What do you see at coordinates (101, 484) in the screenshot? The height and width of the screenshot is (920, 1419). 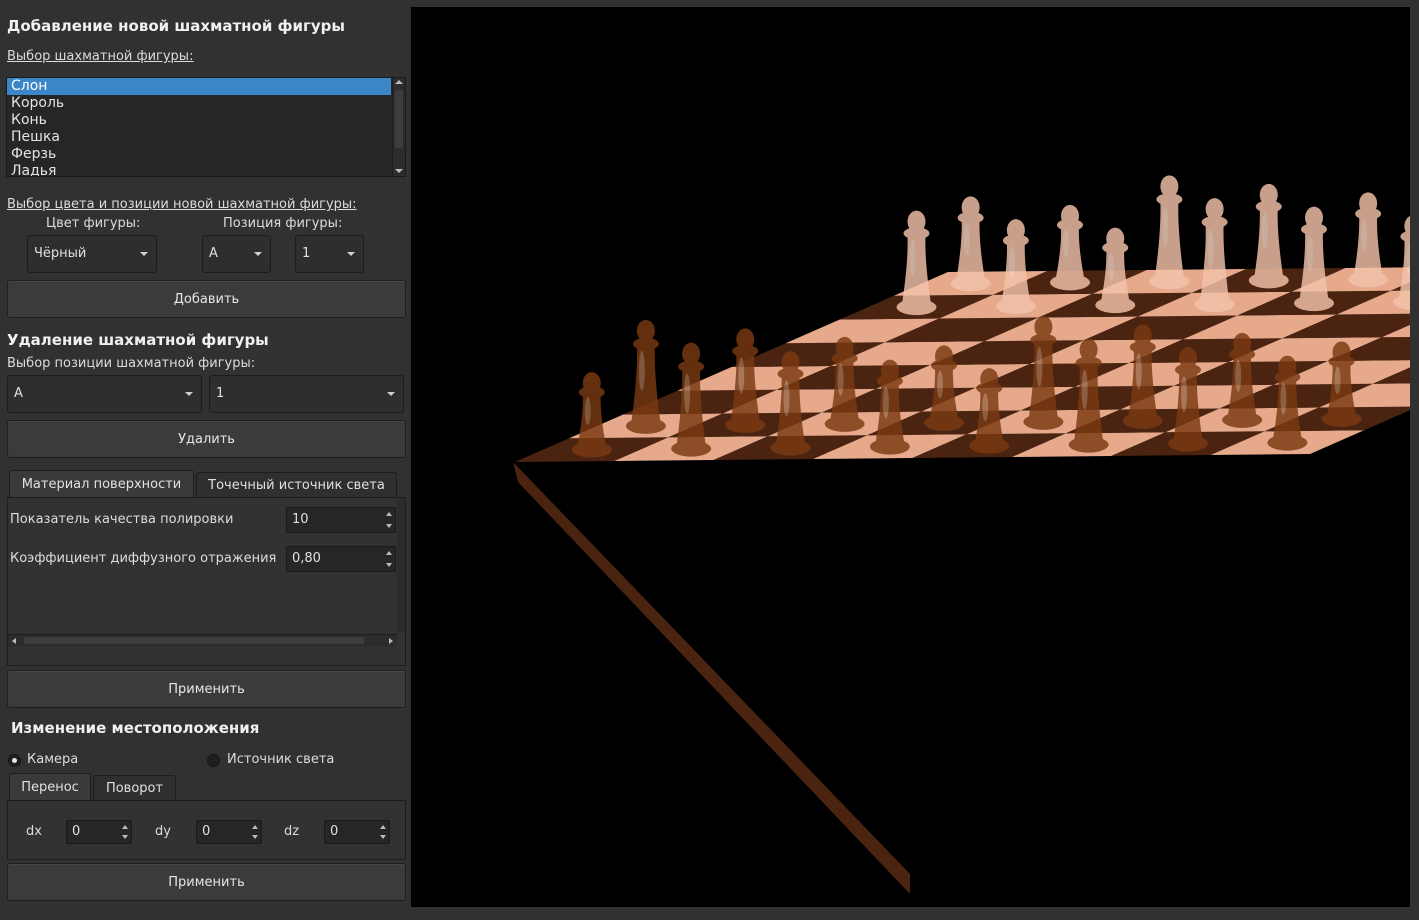 I see `tab-material: Материал поверхности` at bounding box center [101, 484].